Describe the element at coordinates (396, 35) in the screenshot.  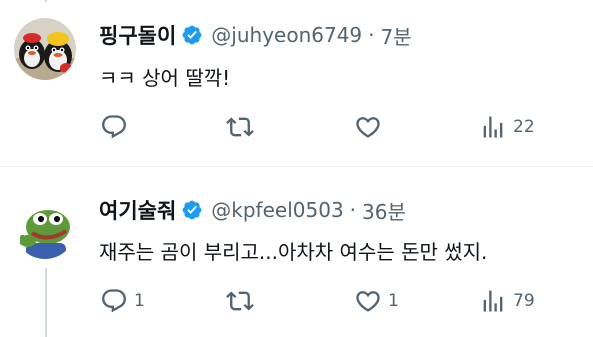
I see `timestamp: 7분` at that location.